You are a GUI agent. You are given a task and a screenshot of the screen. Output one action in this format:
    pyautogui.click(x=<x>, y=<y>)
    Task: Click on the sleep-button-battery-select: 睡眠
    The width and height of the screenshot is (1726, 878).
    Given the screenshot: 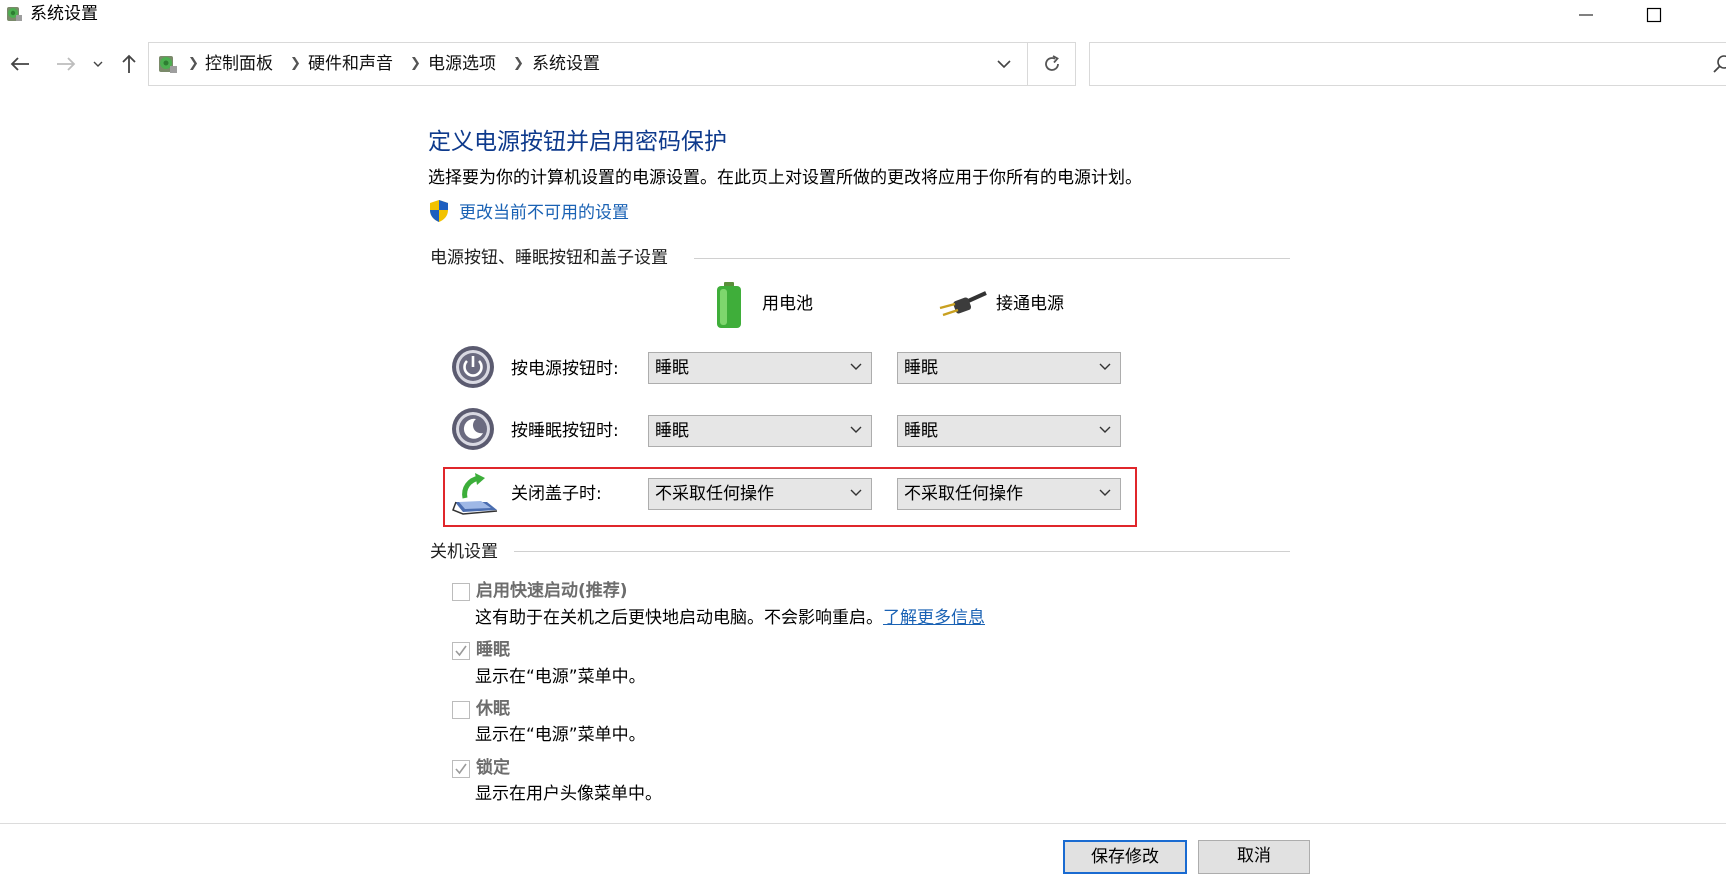 What is the action you would take?
    pyautogui.click(x=760, y=431)
    